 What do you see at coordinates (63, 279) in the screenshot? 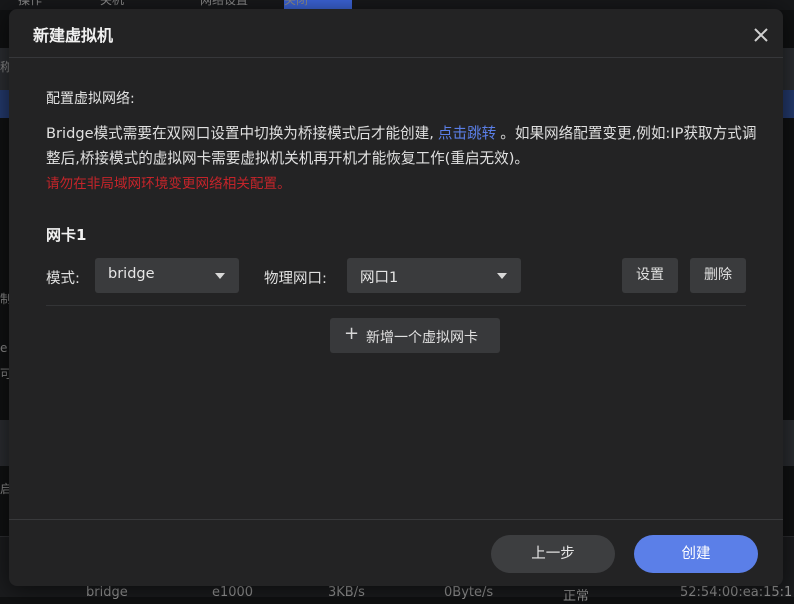
I see `mode-label: 模式:` at bounding box center [63, 279].